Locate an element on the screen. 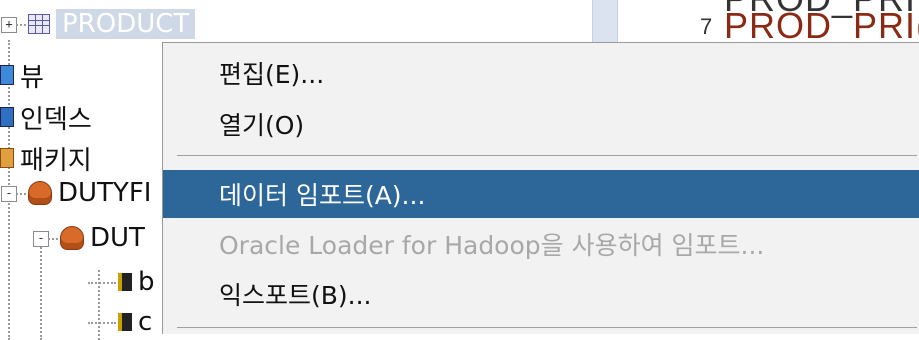 Image resolution: width=919 pixels, height=340 pixels. tree-item-package: 패키지 is located at coordinates (46, 158).